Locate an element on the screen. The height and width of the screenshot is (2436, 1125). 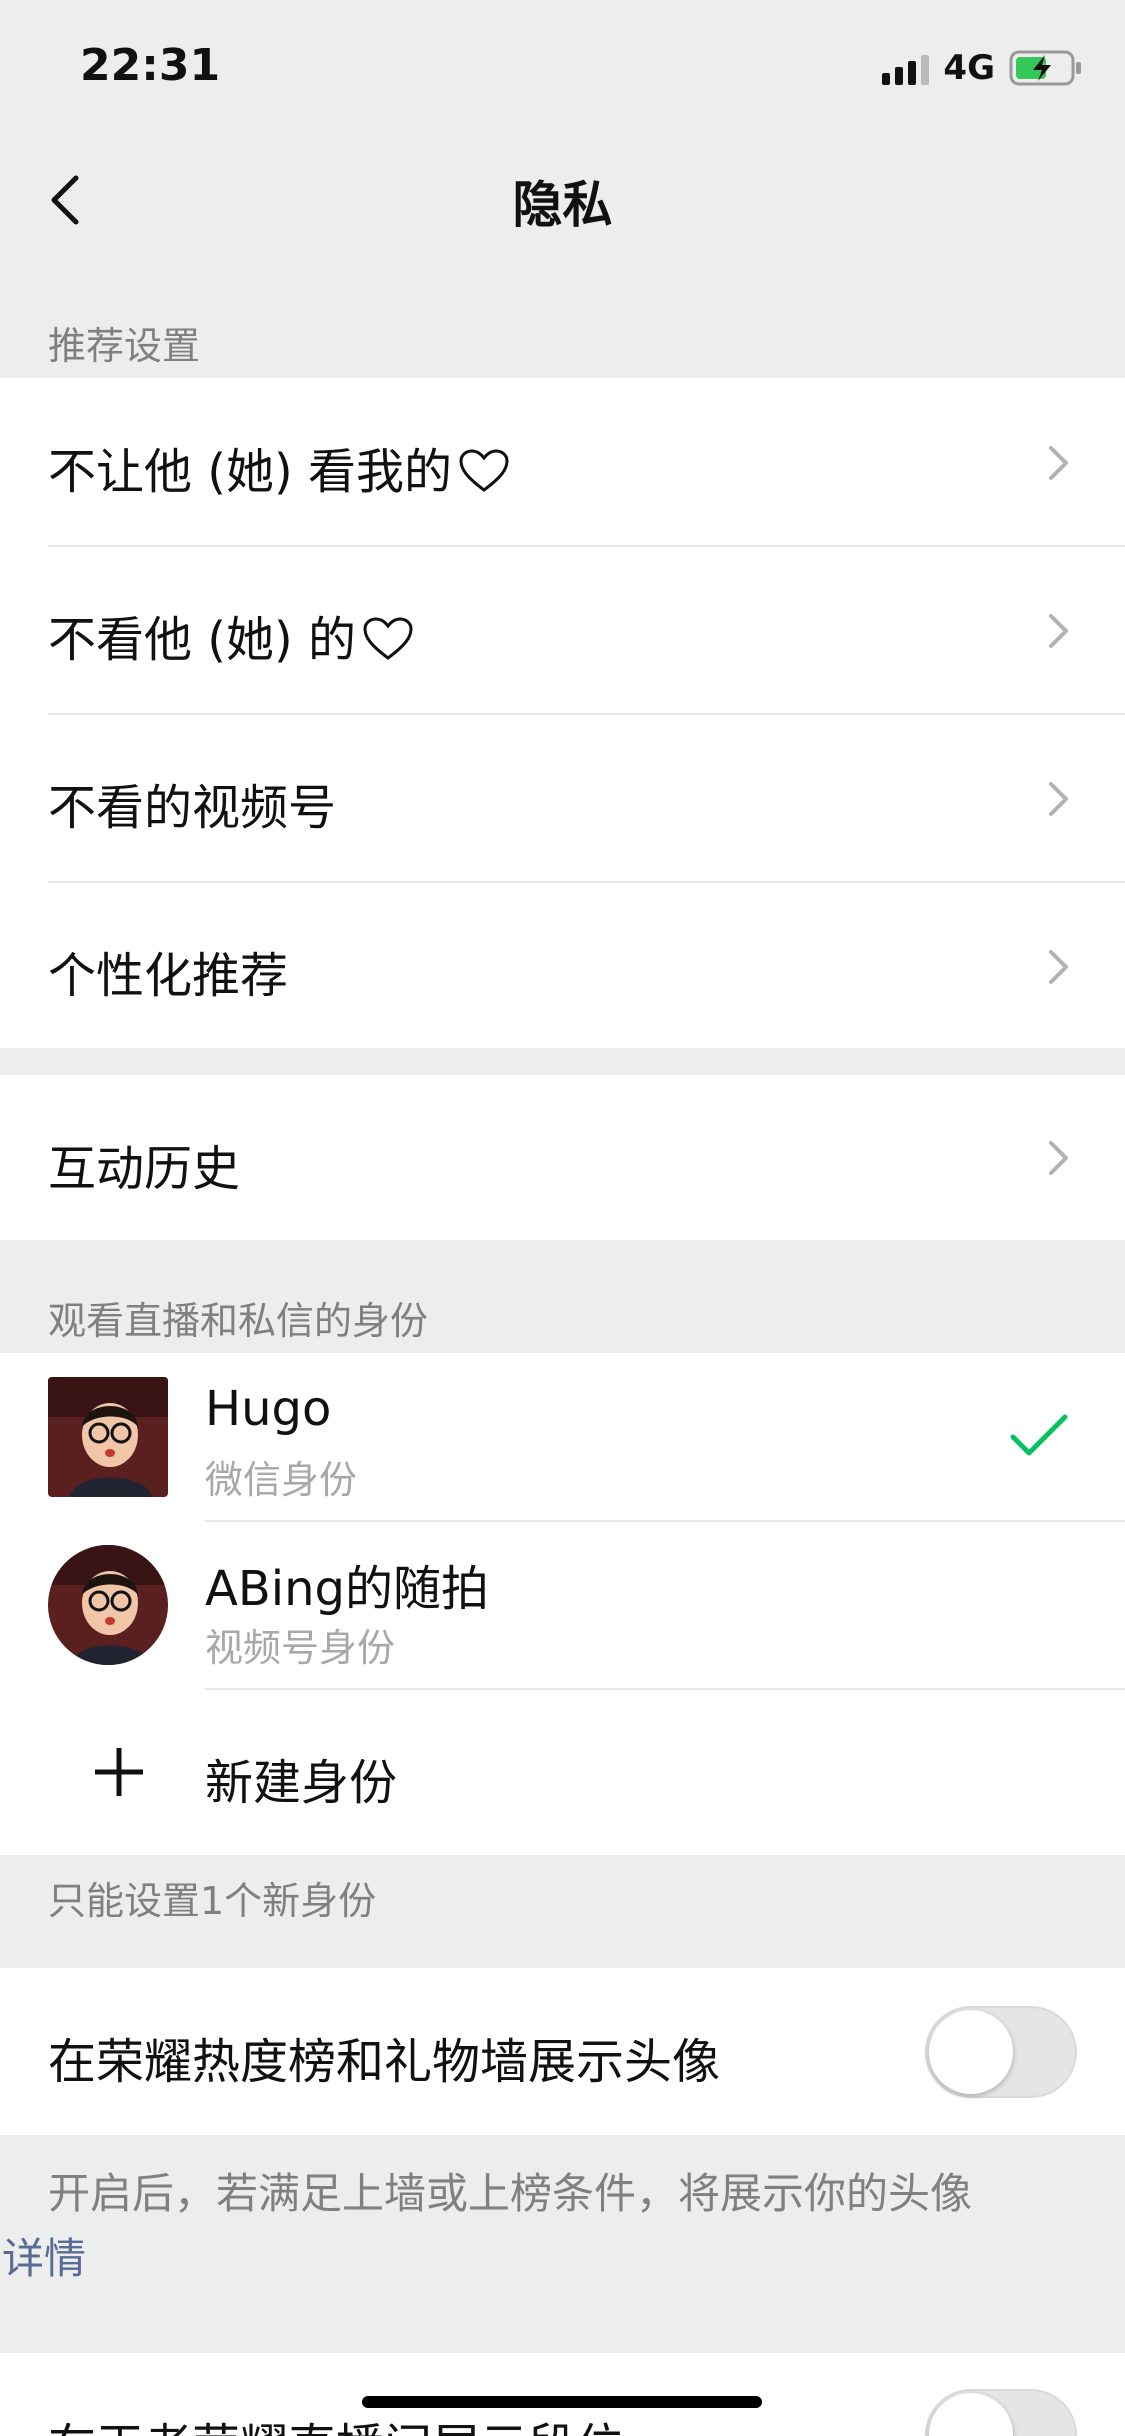
network-type: 4G is located at coordinates (969, 68).